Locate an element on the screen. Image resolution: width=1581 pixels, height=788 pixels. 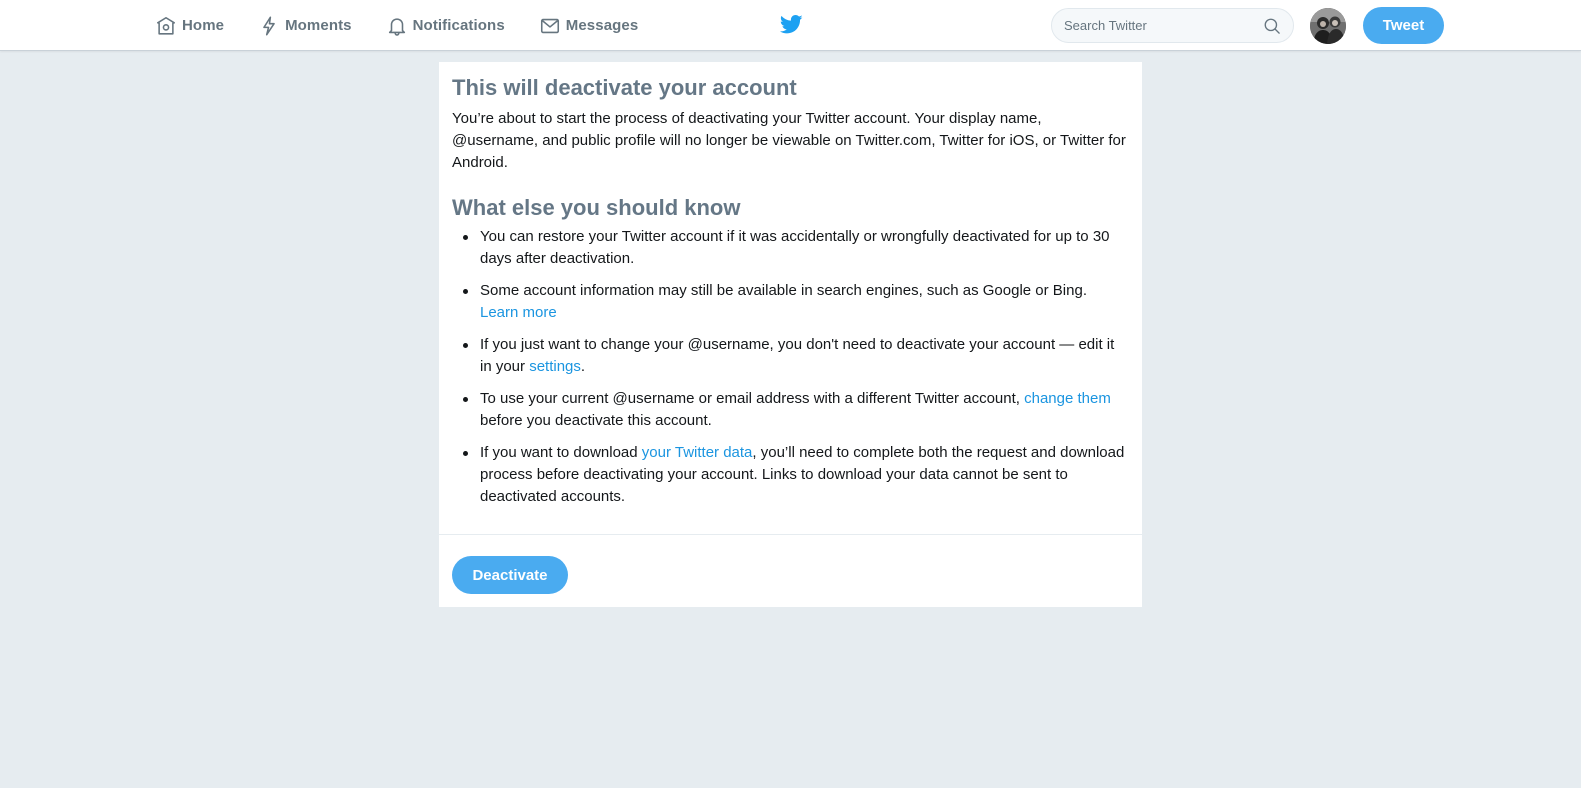
nav-item-label: Moments is located at coordinates (318, 25).